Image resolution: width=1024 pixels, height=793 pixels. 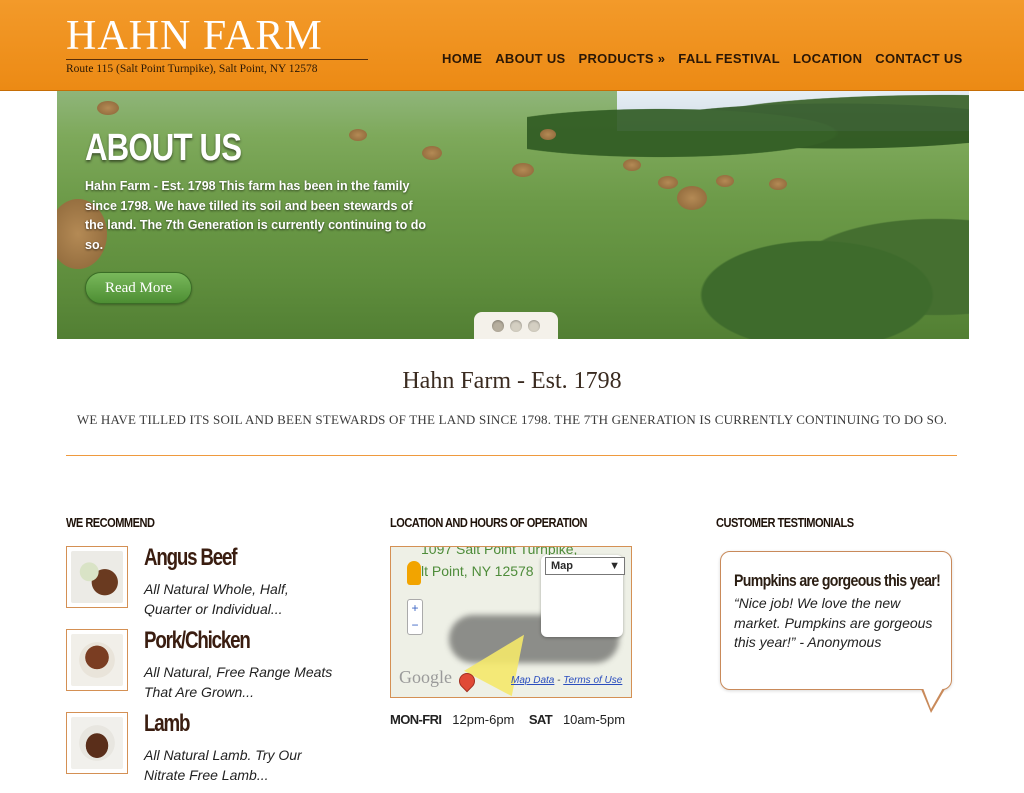 What do you see at coordinates (594, 719) in the screenshot?
I see `hours-time-saturday: 10am-5pm` at bounding box center [594, 719].